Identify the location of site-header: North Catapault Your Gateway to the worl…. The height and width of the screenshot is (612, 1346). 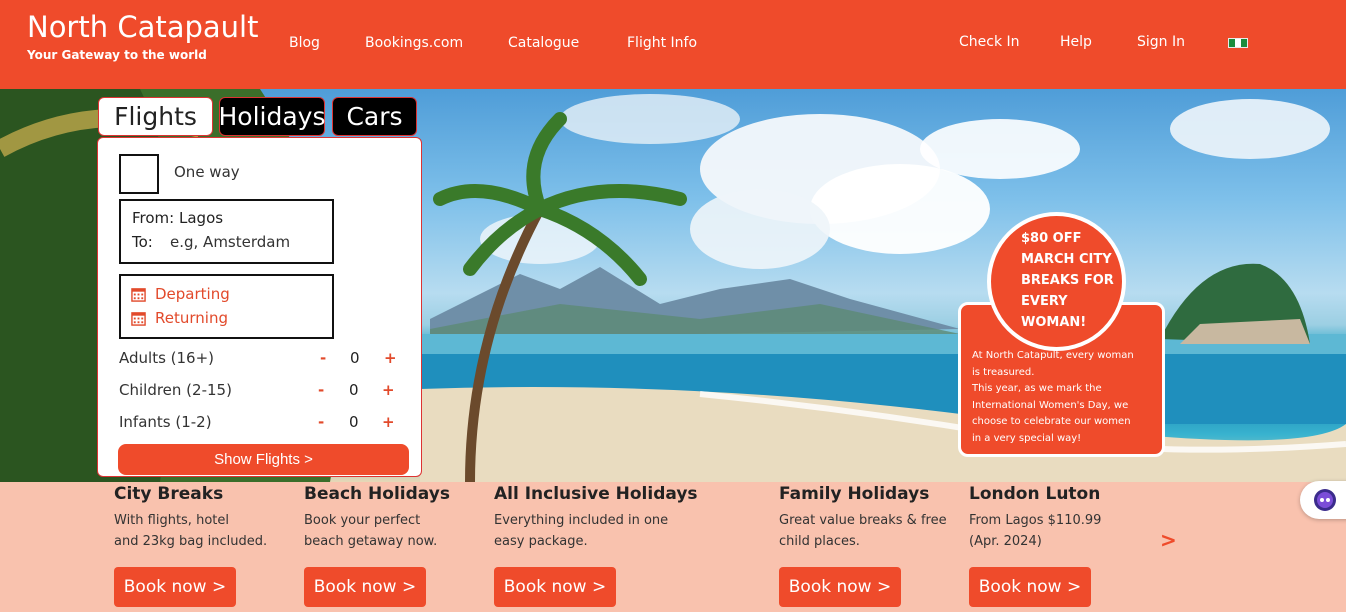
(673, 44).